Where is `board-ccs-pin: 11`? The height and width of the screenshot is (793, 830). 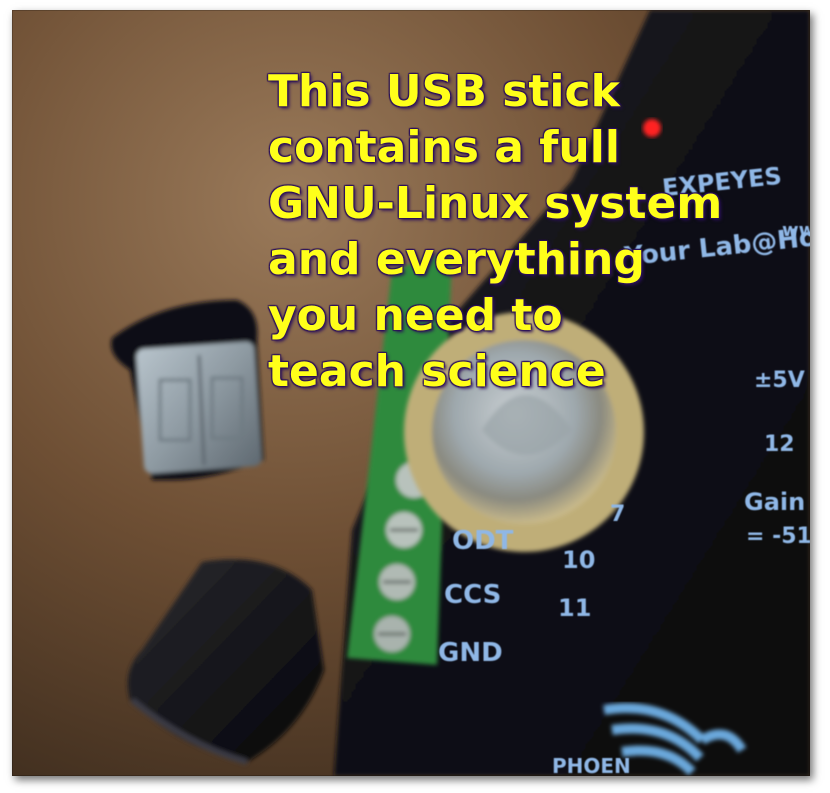 board-ccs-pin: 11 is located at coordinates (575, 608).